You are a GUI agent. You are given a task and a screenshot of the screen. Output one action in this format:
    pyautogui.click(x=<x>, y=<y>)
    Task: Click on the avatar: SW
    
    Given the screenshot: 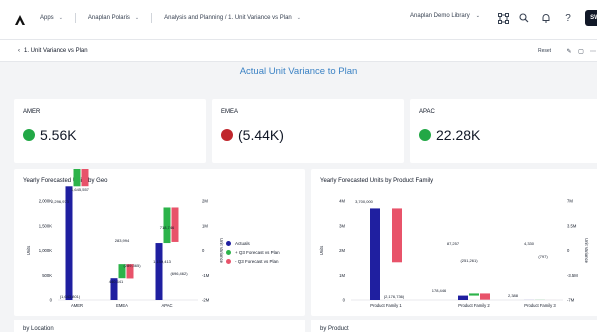 What is the action you would take?
    pyautogui.click(x=591, y=18)
    